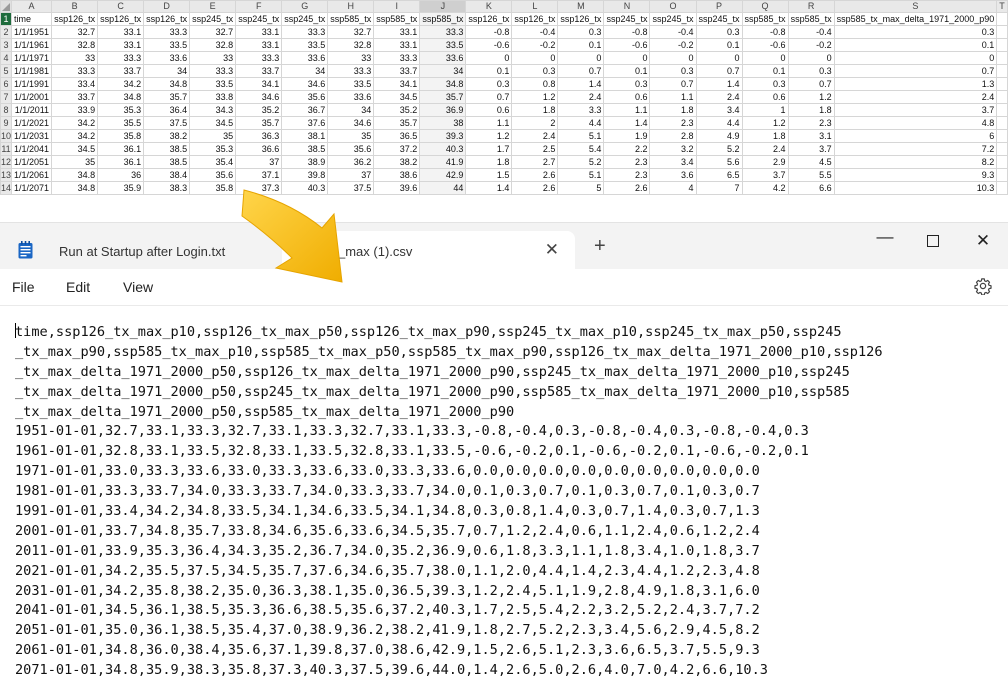 The height and width of the screenshot is (686, 1008). I want to click on gear-icon, so click(983, 286).